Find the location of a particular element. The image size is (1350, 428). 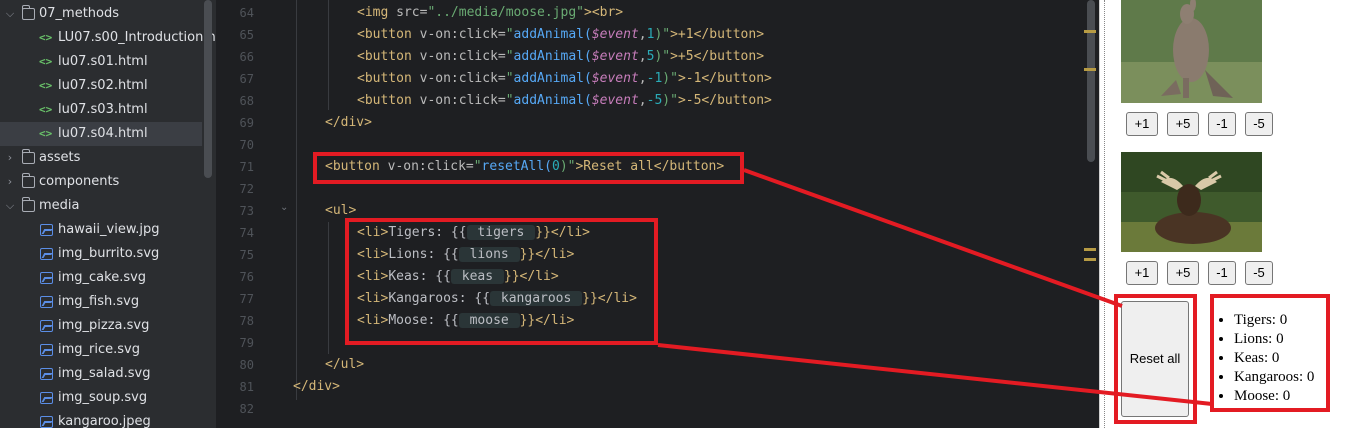

annotation-line-reset is located at coordinates (933, 238).